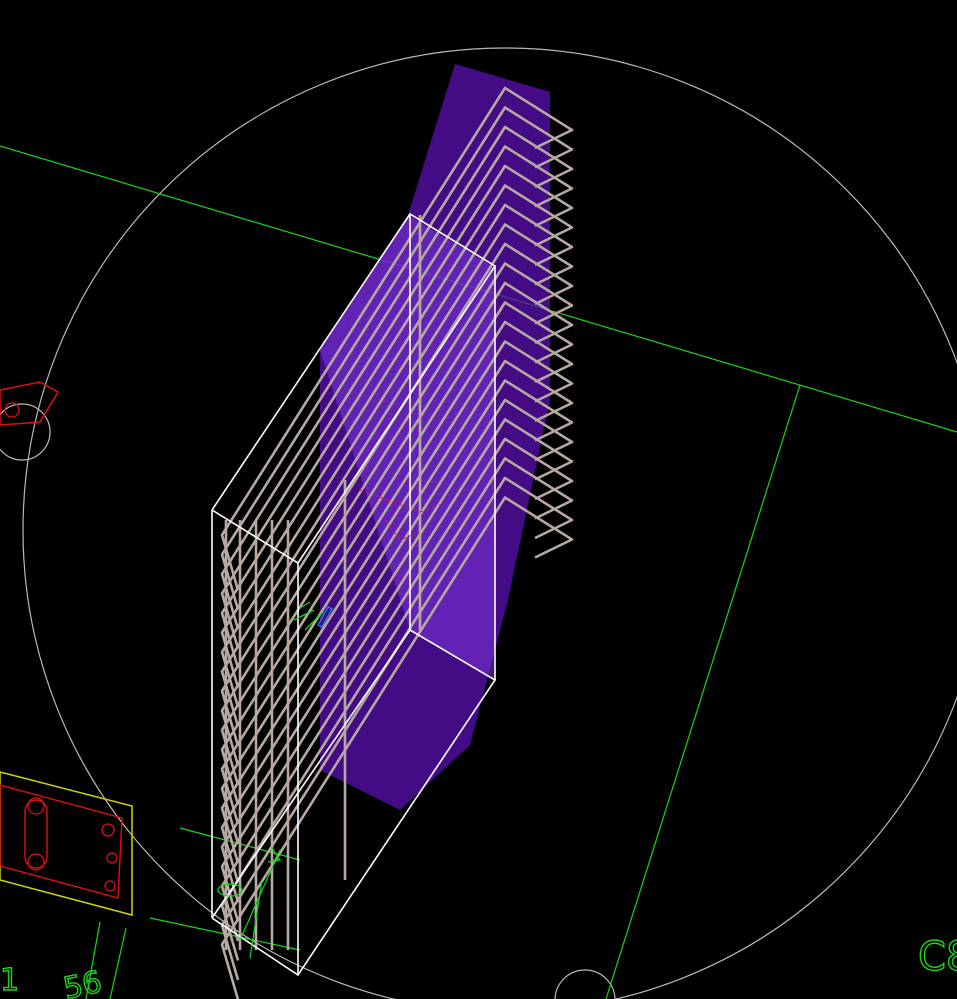 This screenshot has height=999, width=957. I want to click on detail-plate, so click(66, 843).